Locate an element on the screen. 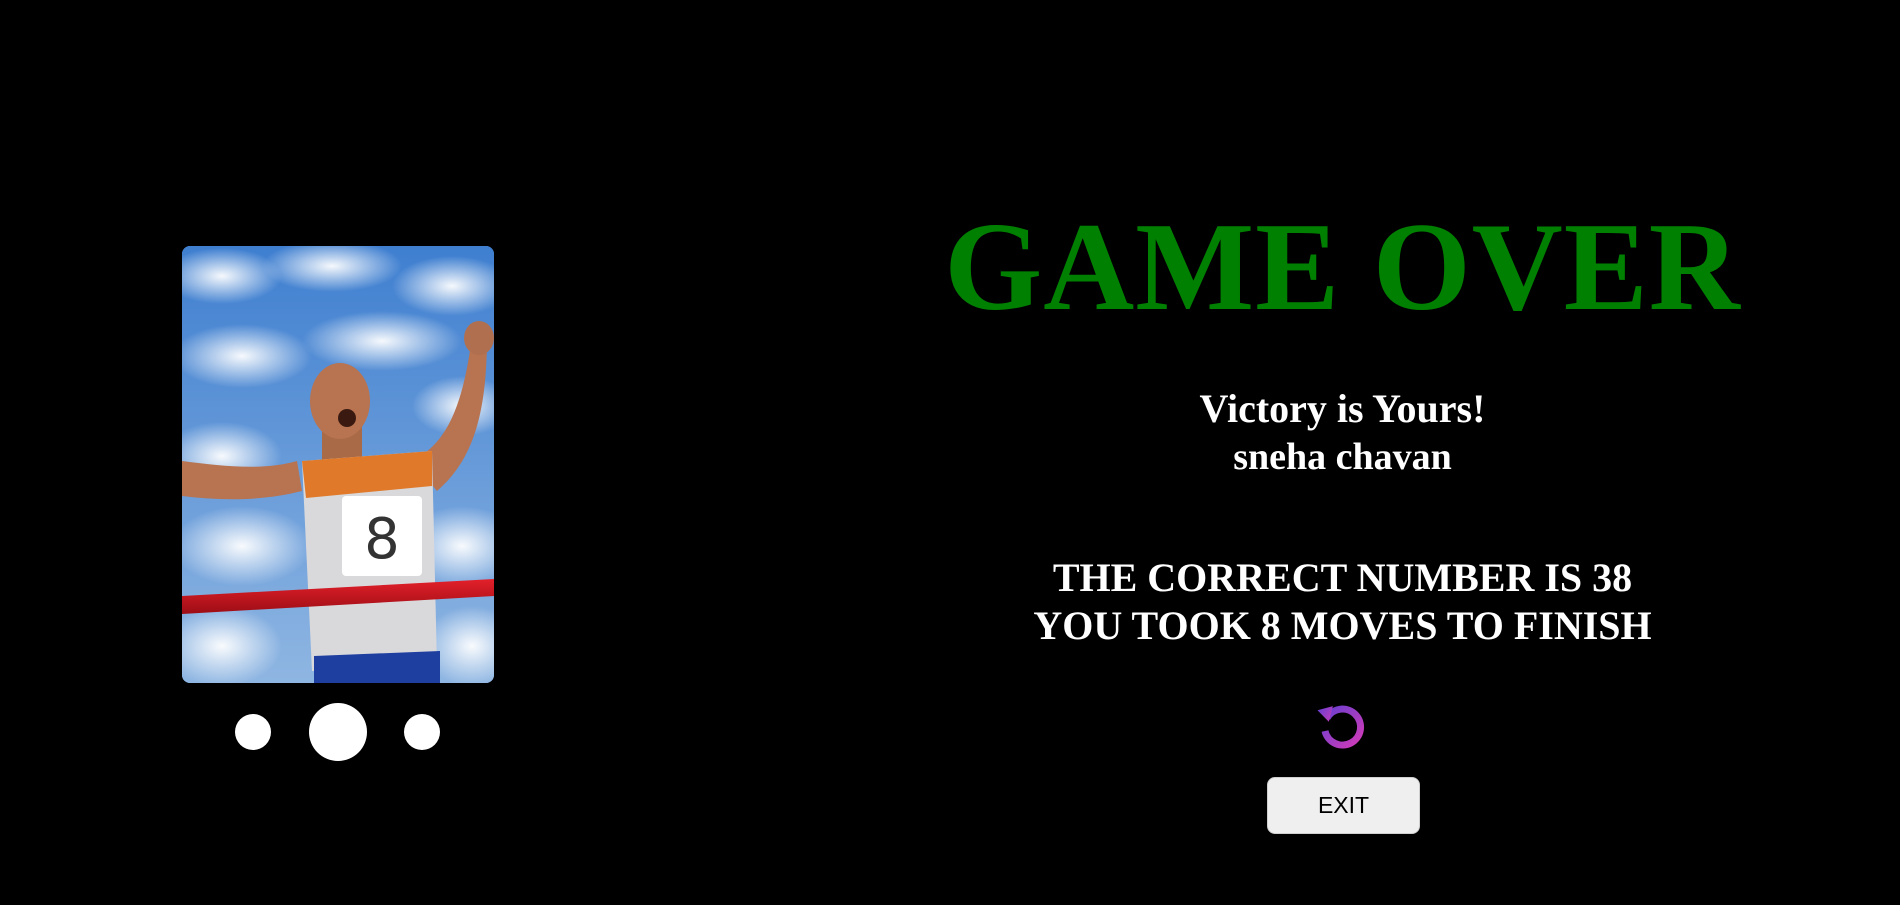 The image size is (1900, 905). restart-icon is located at coordinates (1341, 727).